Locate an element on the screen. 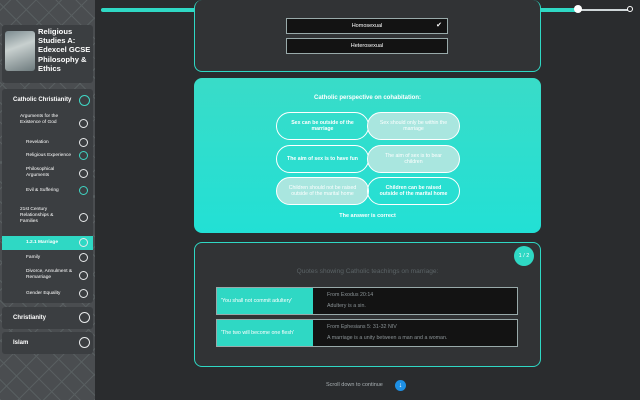 The image size is (640, 400). course-thumbnail is located at coordinates (20, 51).